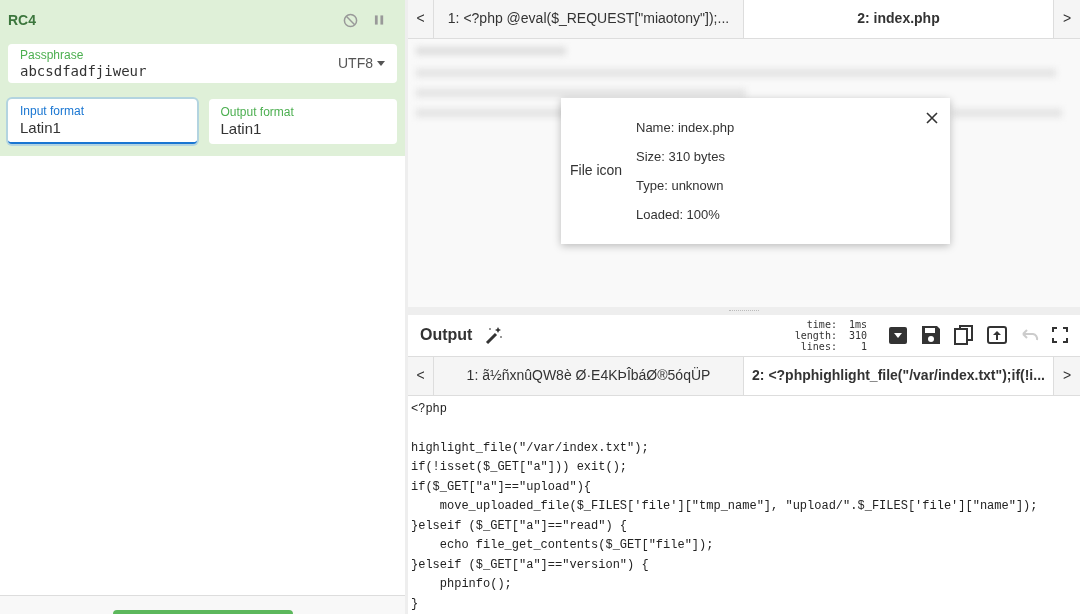  Describe the element at coordinates (898, 335) in the screenshot. I see `save-to-file-icon` at that location.